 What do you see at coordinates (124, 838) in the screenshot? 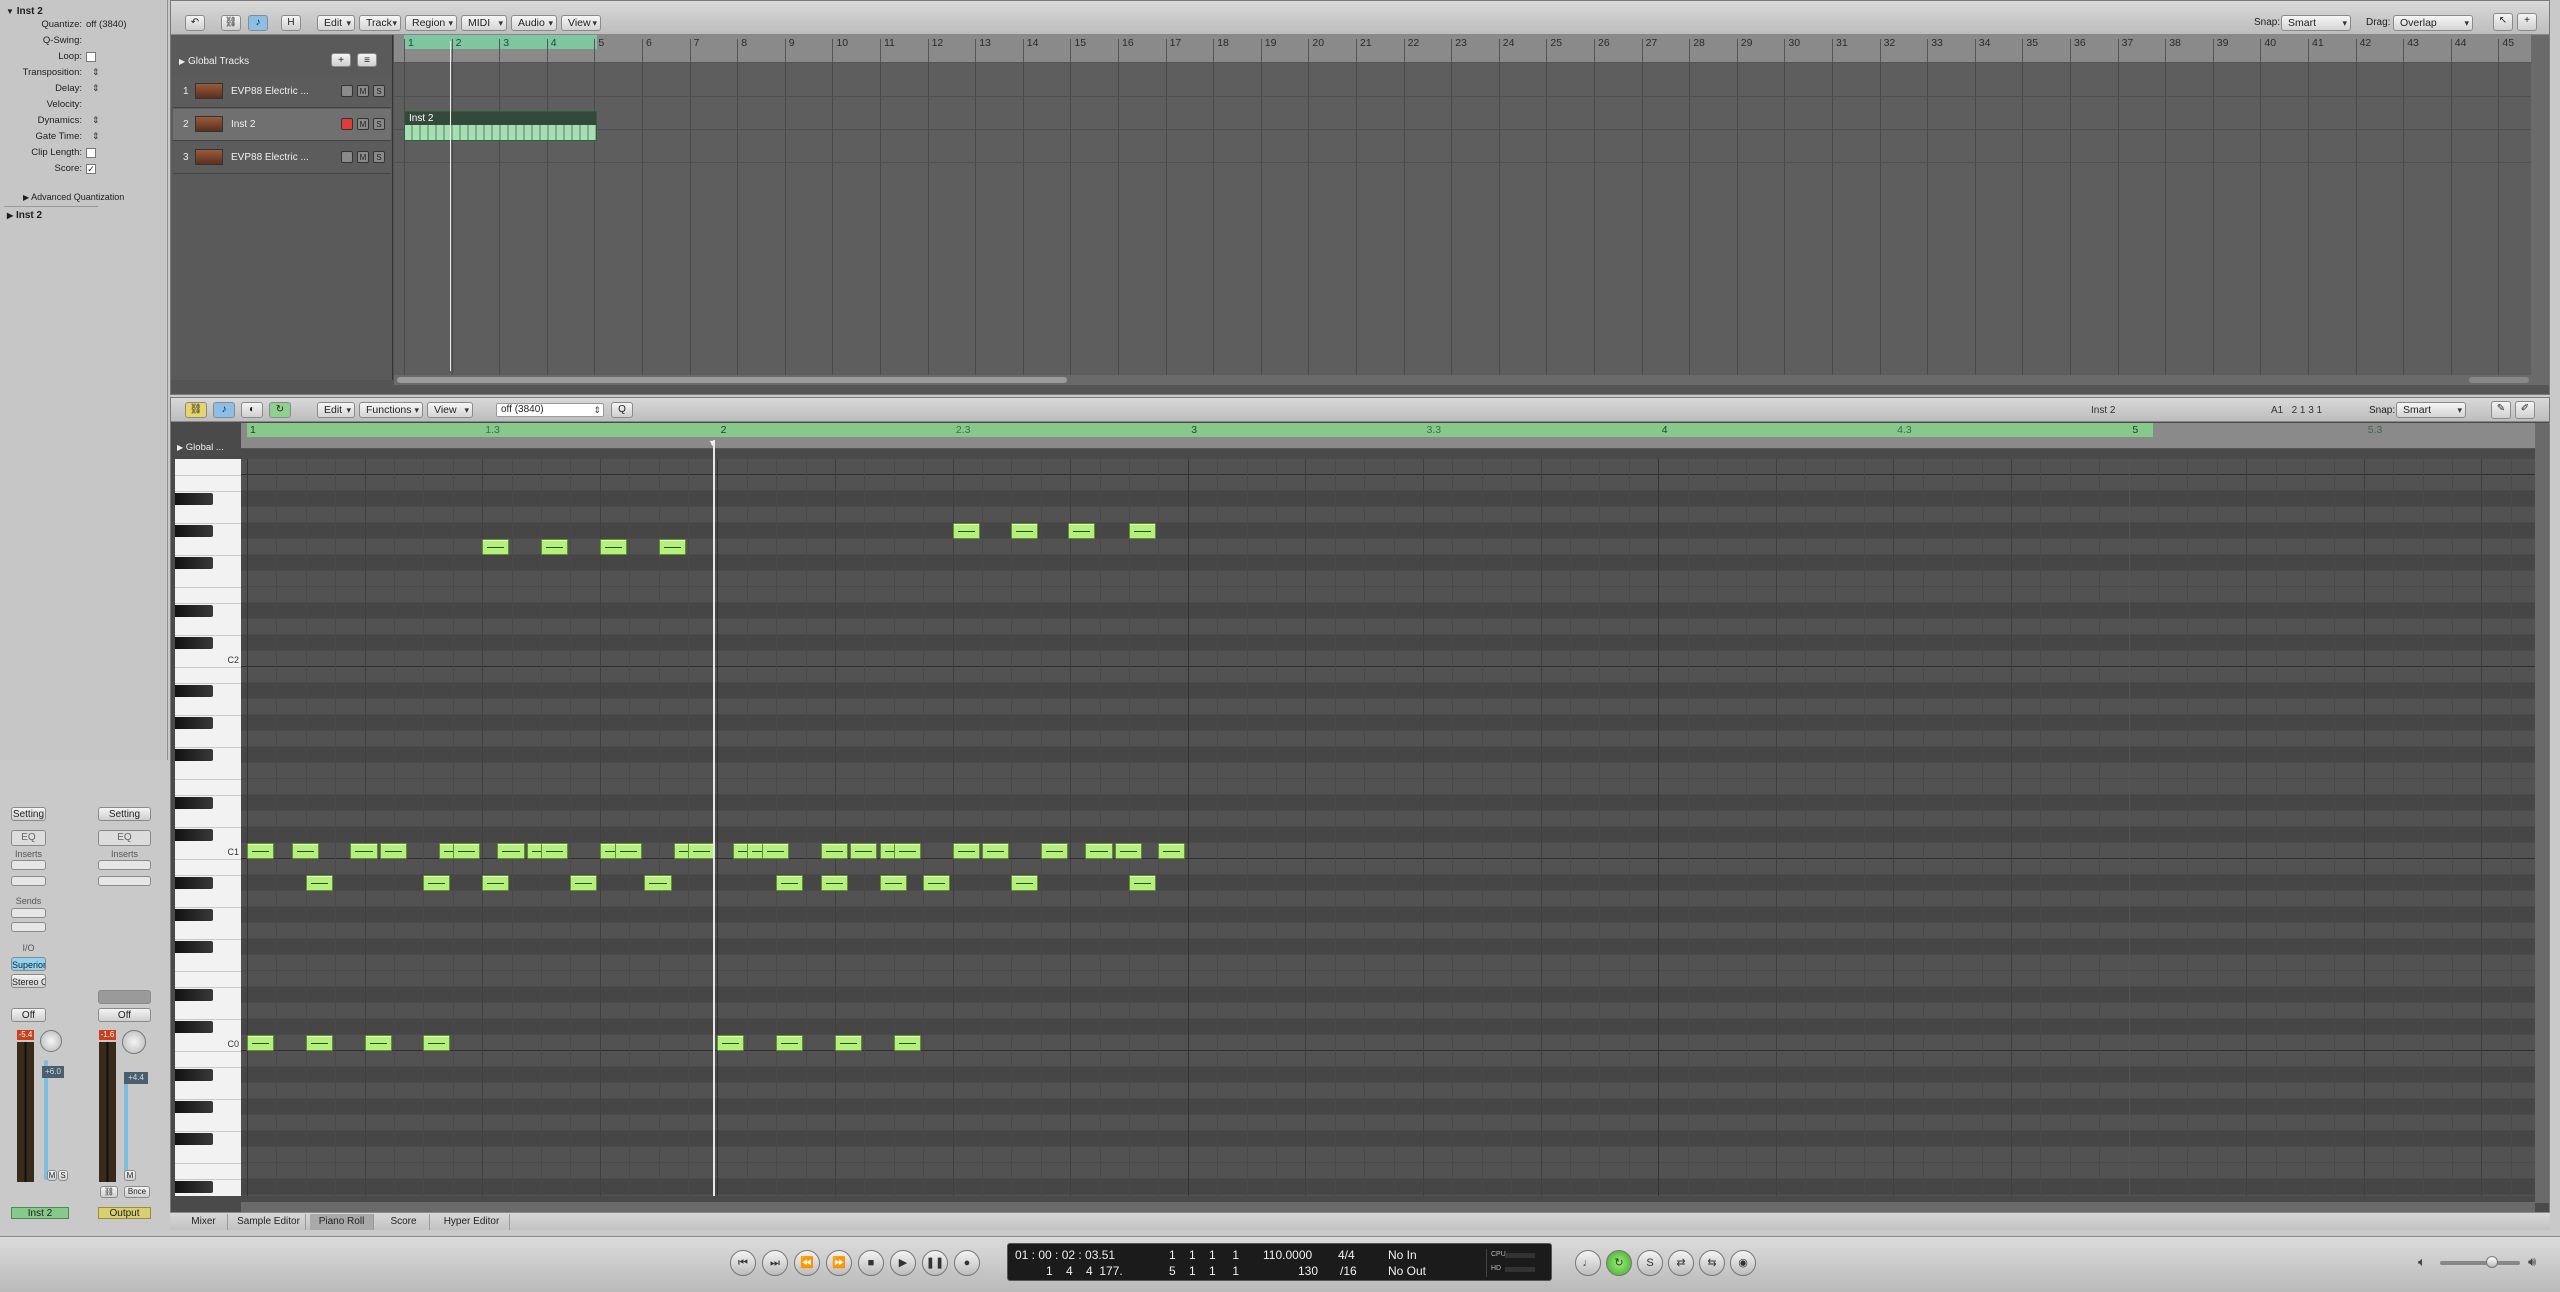
I see `output-eq-button: EQ` at bounding box center [124, 838].